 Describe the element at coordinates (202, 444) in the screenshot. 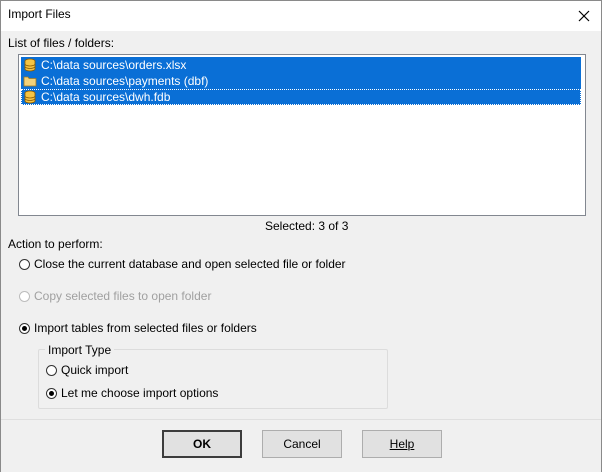

I see `ok-button: OK` at that location.